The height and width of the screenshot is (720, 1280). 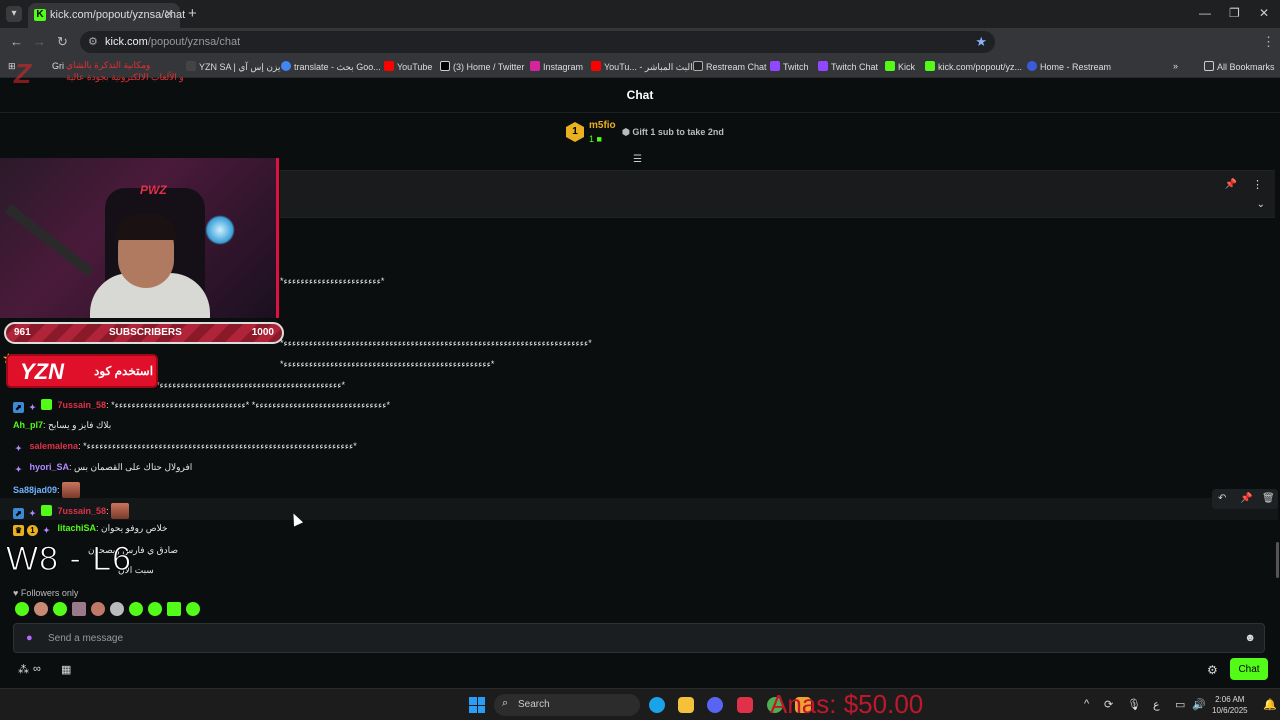 What do you see at coordinates (1222, 498) in the screenshot?
I see `reply-icon: ↶` at bounding box center [1222, 498].